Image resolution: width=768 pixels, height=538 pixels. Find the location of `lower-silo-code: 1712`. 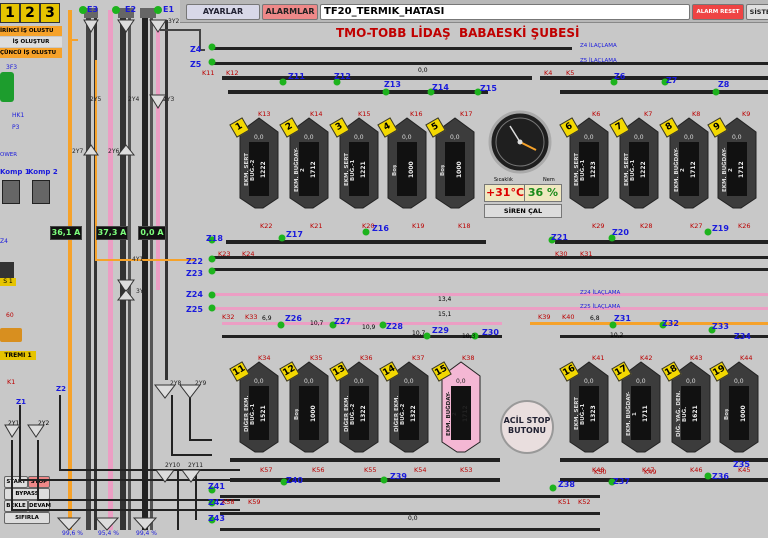

lower-silo-code: 1712 is located at coordinates (465, 414).